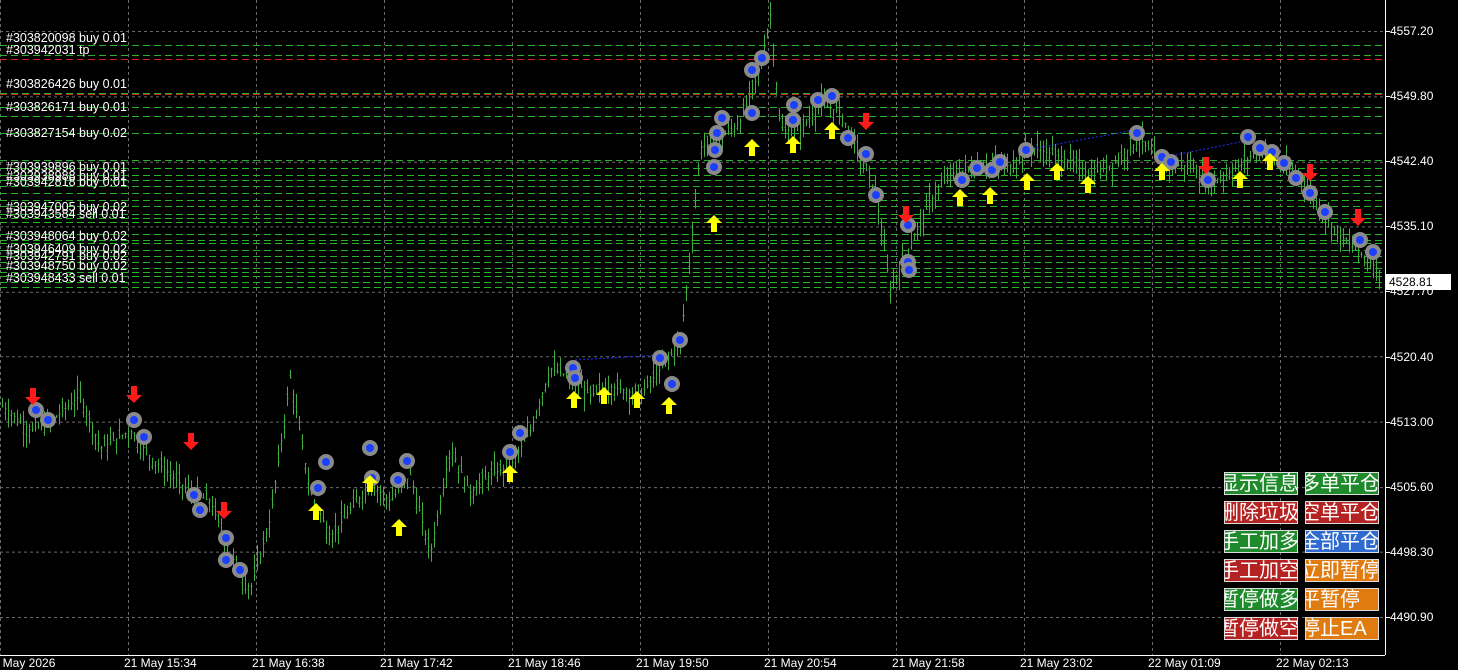  I want to click on panel-button: 暂停做多, so click(1261, 599).